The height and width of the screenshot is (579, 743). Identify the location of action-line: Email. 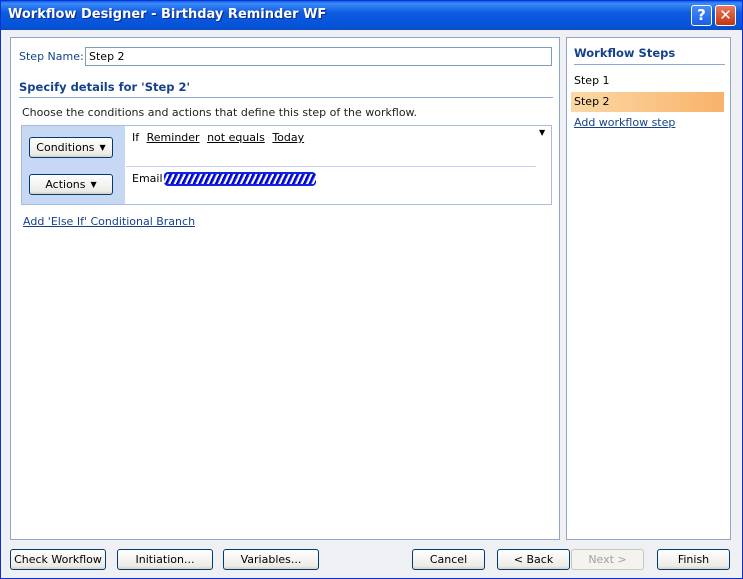
(224, 179).